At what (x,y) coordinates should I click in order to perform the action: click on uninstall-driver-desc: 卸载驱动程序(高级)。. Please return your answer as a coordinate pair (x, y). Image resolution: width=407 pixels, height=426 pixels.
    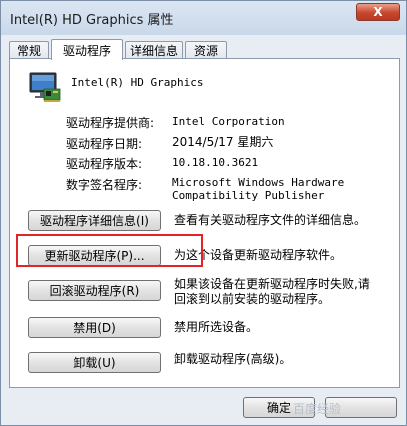
    Looking at the image, I should click on (233, 359).